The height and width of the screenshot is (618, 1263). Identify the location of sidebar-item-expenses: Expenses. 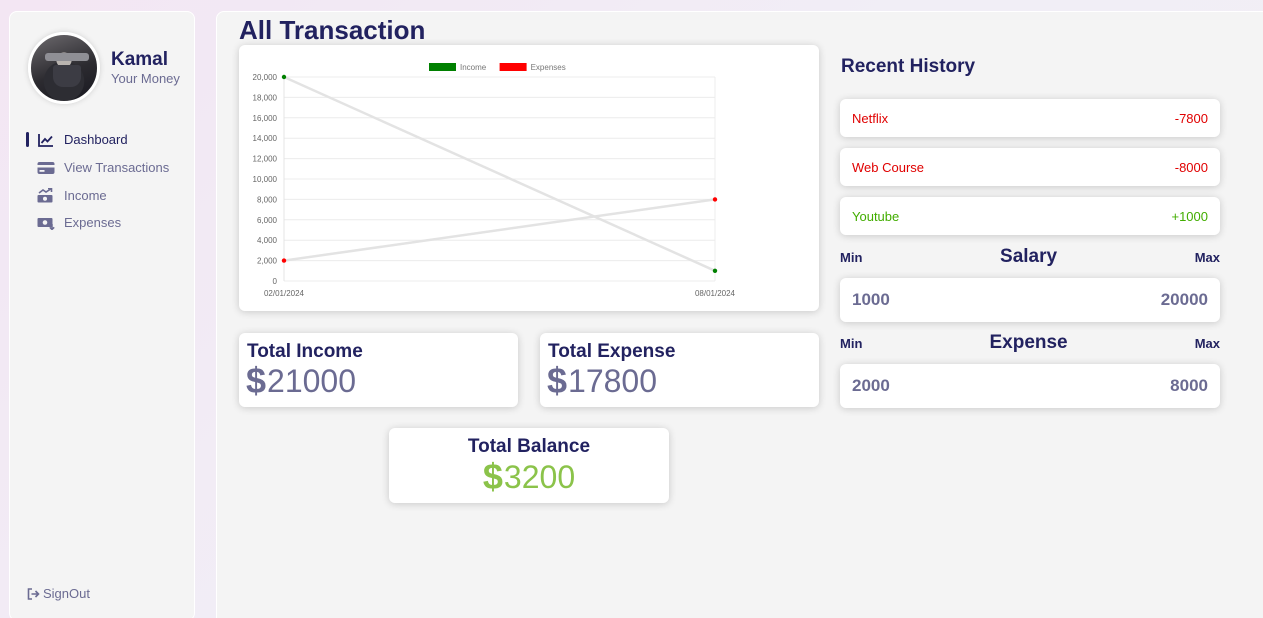
(97, 223).